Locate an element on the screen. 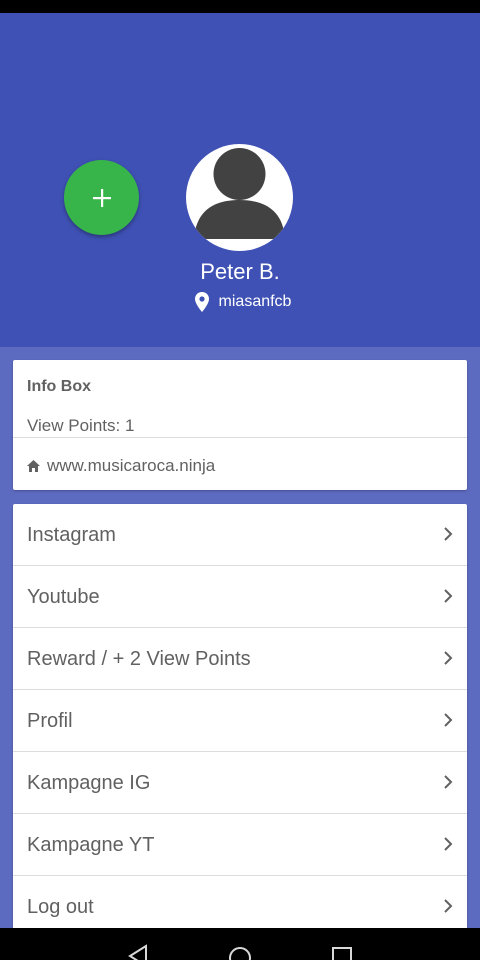 The height and width of the screenshot is (960, 480). menu-item-instagram: Instagram is located at coordinates (240, 535).